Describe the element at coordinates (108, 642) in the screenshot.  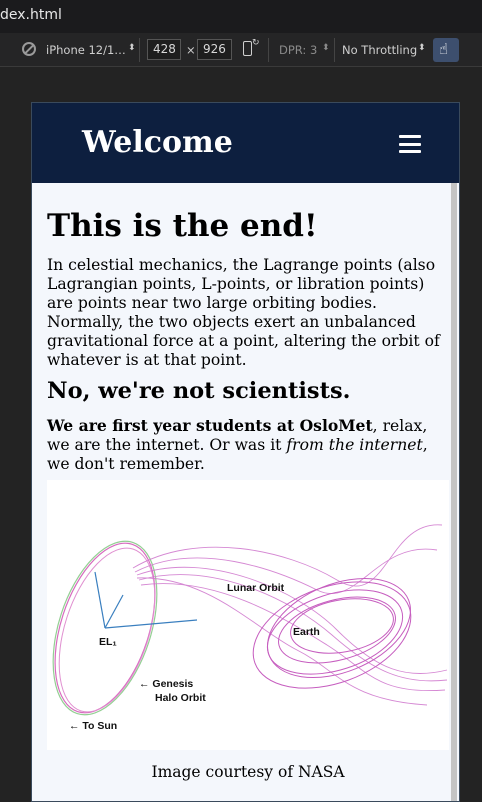
I see `label-el1: EL₁` at that location.